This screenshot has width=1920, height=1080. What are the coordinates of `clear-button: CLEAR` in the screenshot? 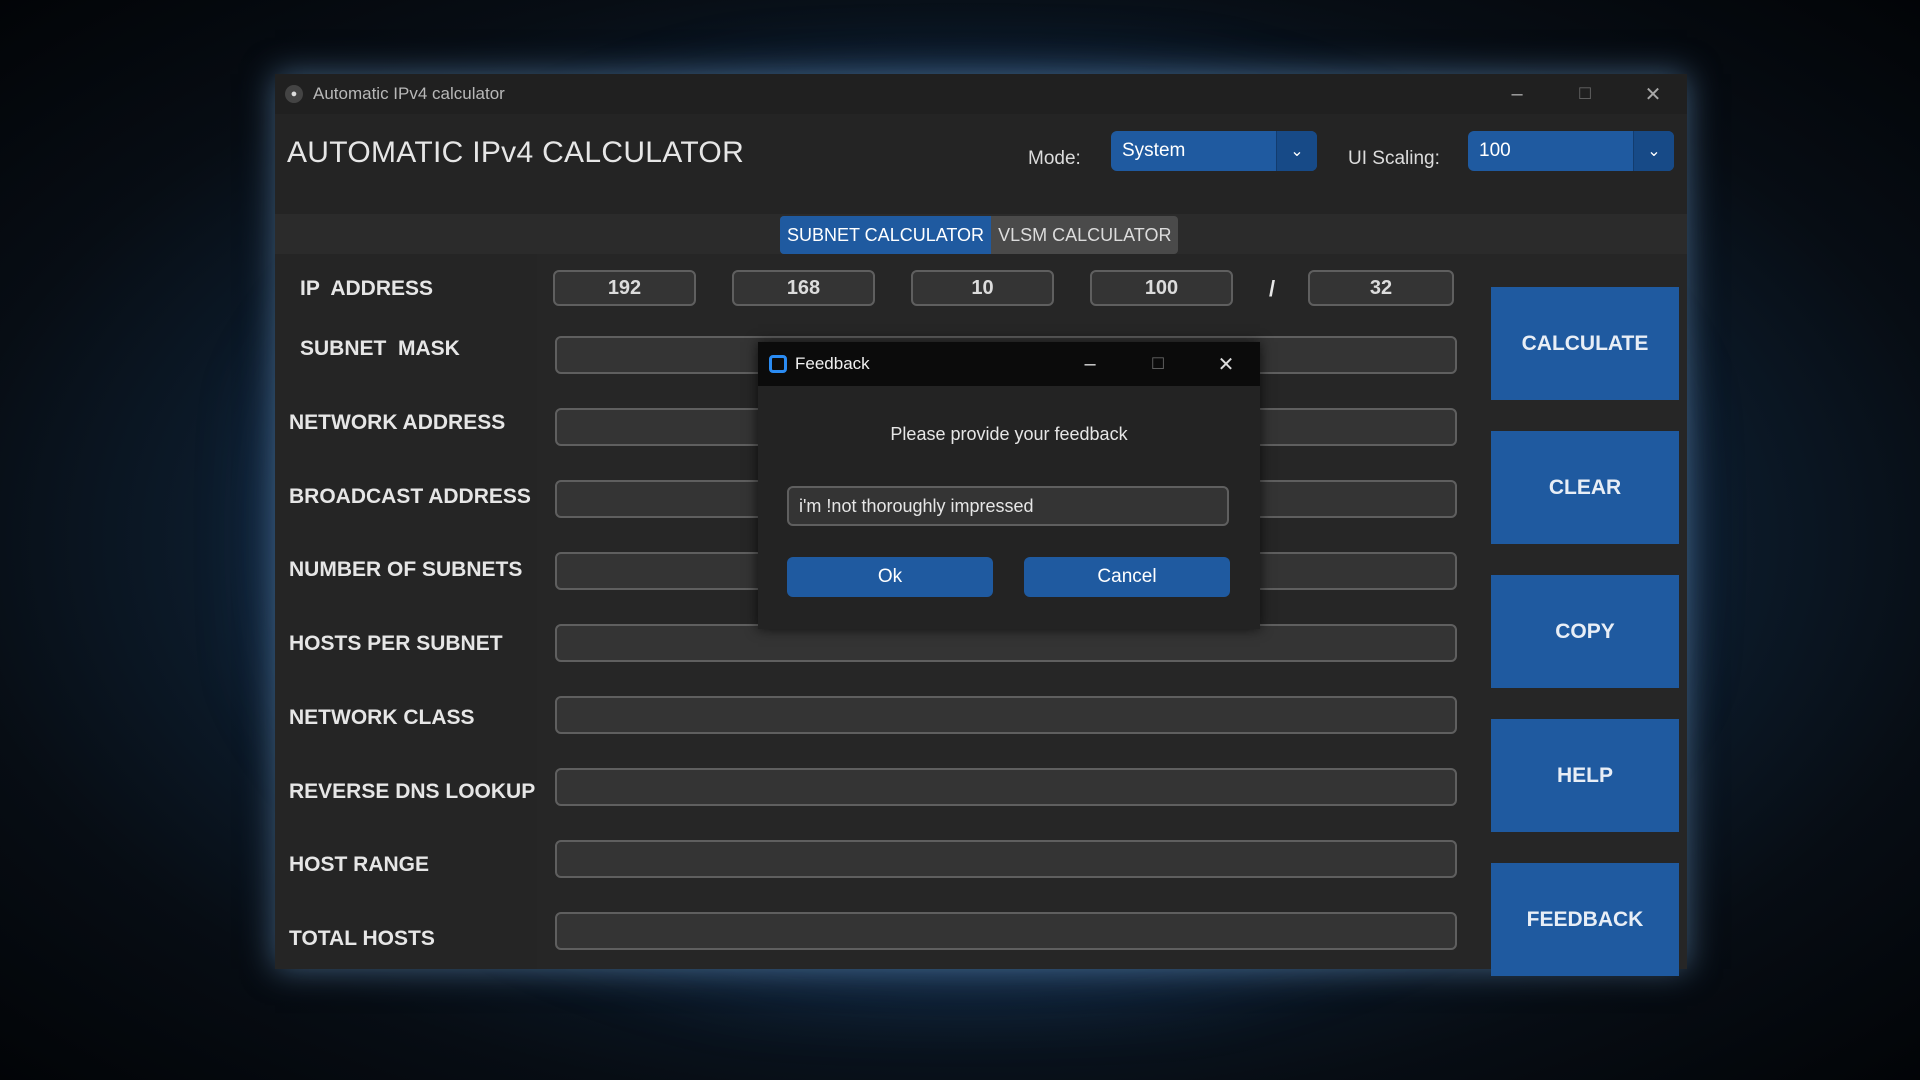 It's located at (1585, 487).